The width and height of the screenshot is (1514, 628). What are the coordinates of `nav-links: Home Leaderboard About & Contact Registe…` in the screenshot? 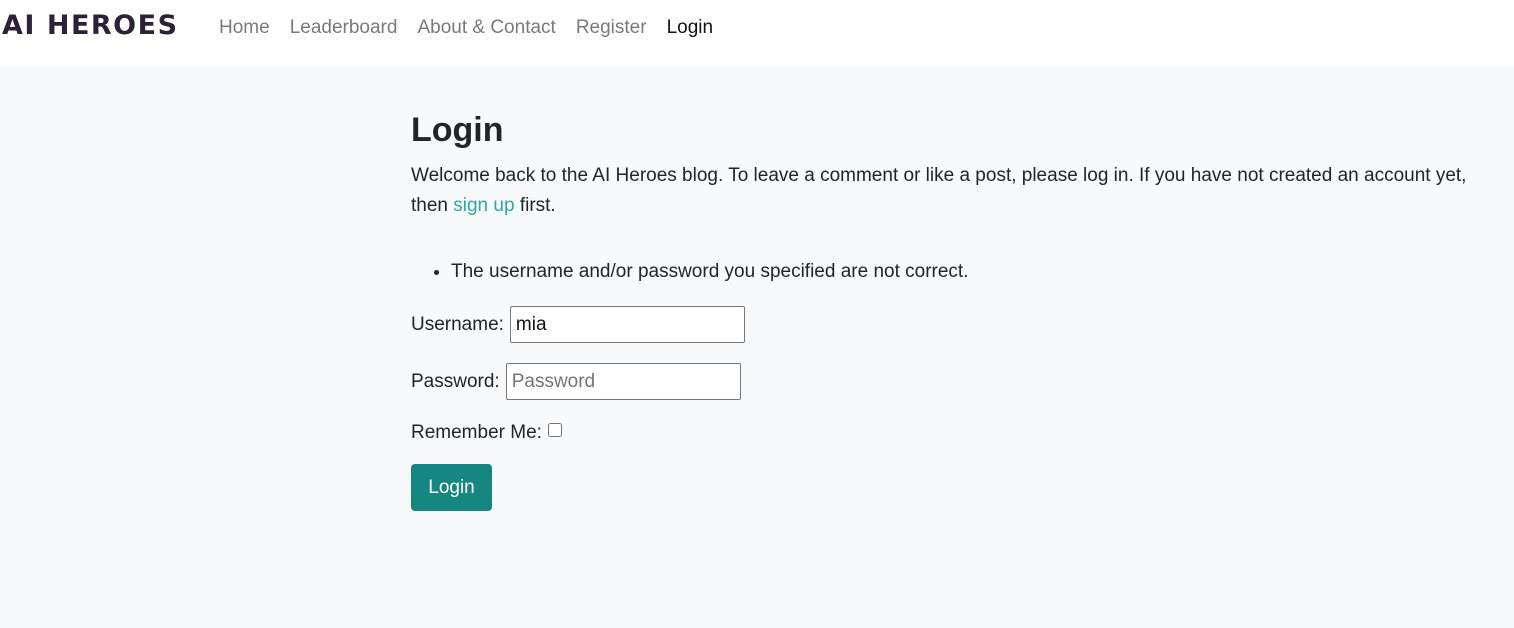 It's located at (466, 28).